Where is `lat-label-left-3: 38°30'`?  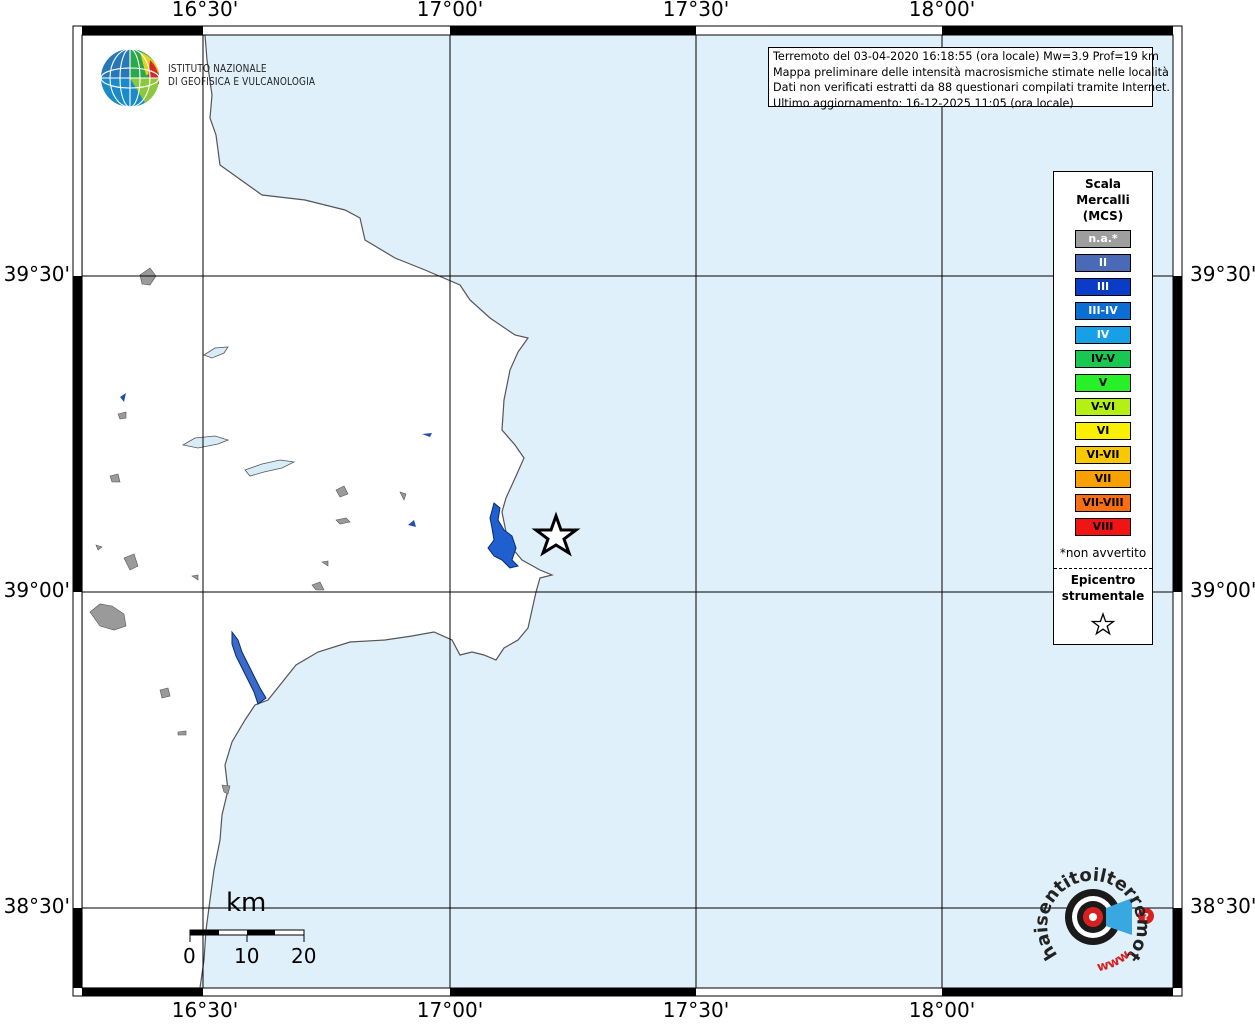 lat-label-left-3: 38°30' is located at coordinates (36, 906).